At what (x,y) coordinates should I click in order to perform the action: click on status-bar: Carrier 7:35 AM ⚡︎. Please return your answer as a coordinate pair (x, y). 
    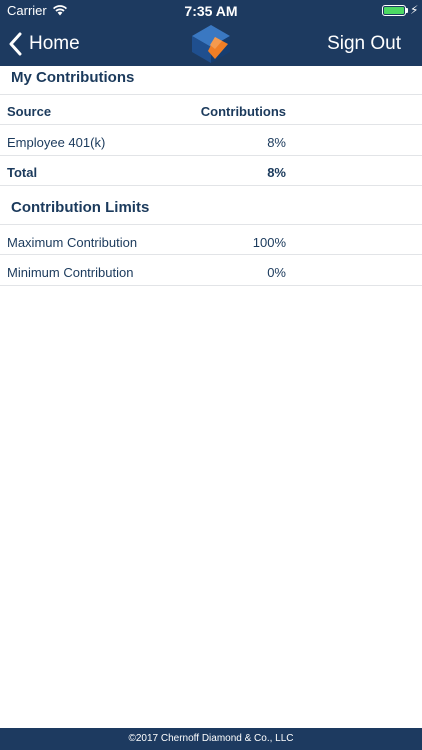
    Looking at the image, I should click on (211, 11).